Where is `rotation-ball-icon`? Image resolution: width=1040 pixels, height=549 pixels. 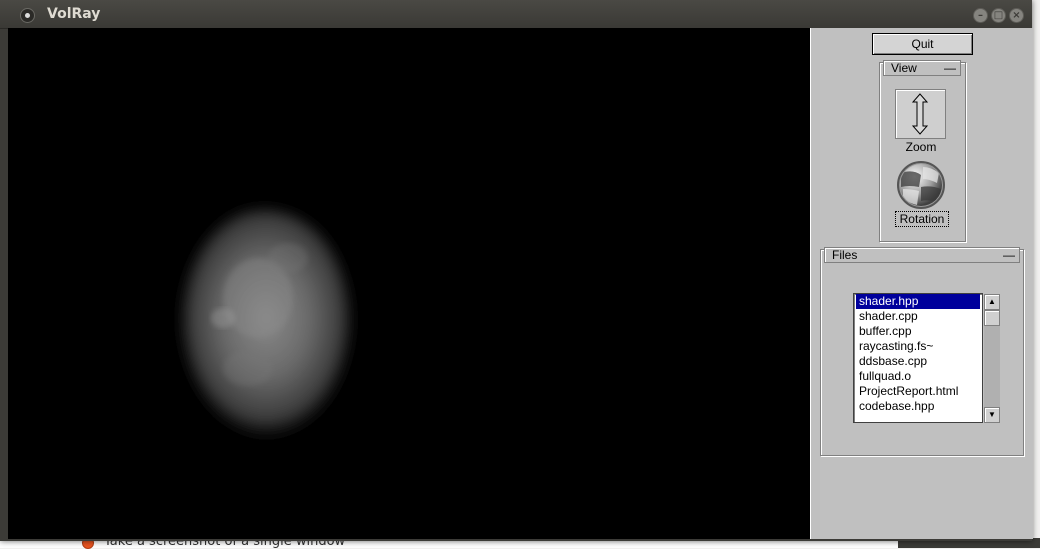
rotation-ball-icon is located at coordinates (921, 185).